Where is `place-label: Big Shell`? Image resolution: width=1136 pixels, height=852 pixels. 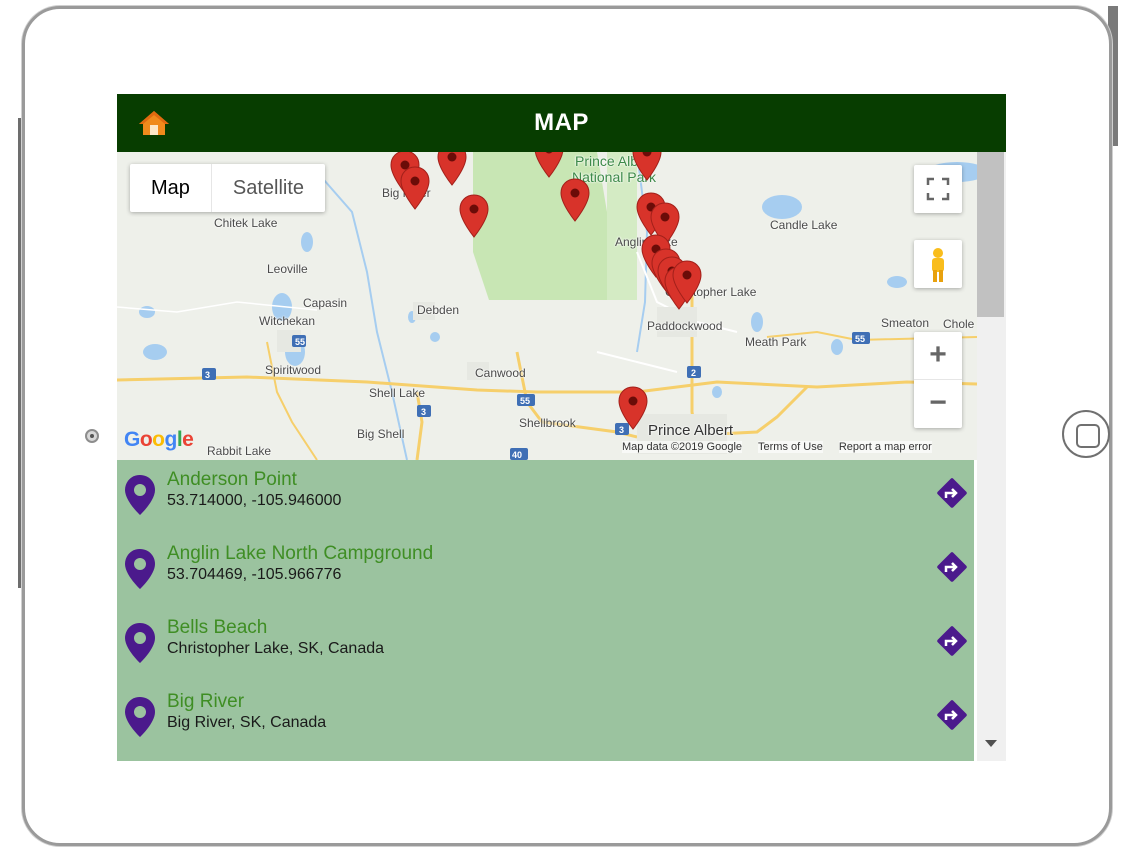 place-label: Big Shell is located at coordinates (381, 434).